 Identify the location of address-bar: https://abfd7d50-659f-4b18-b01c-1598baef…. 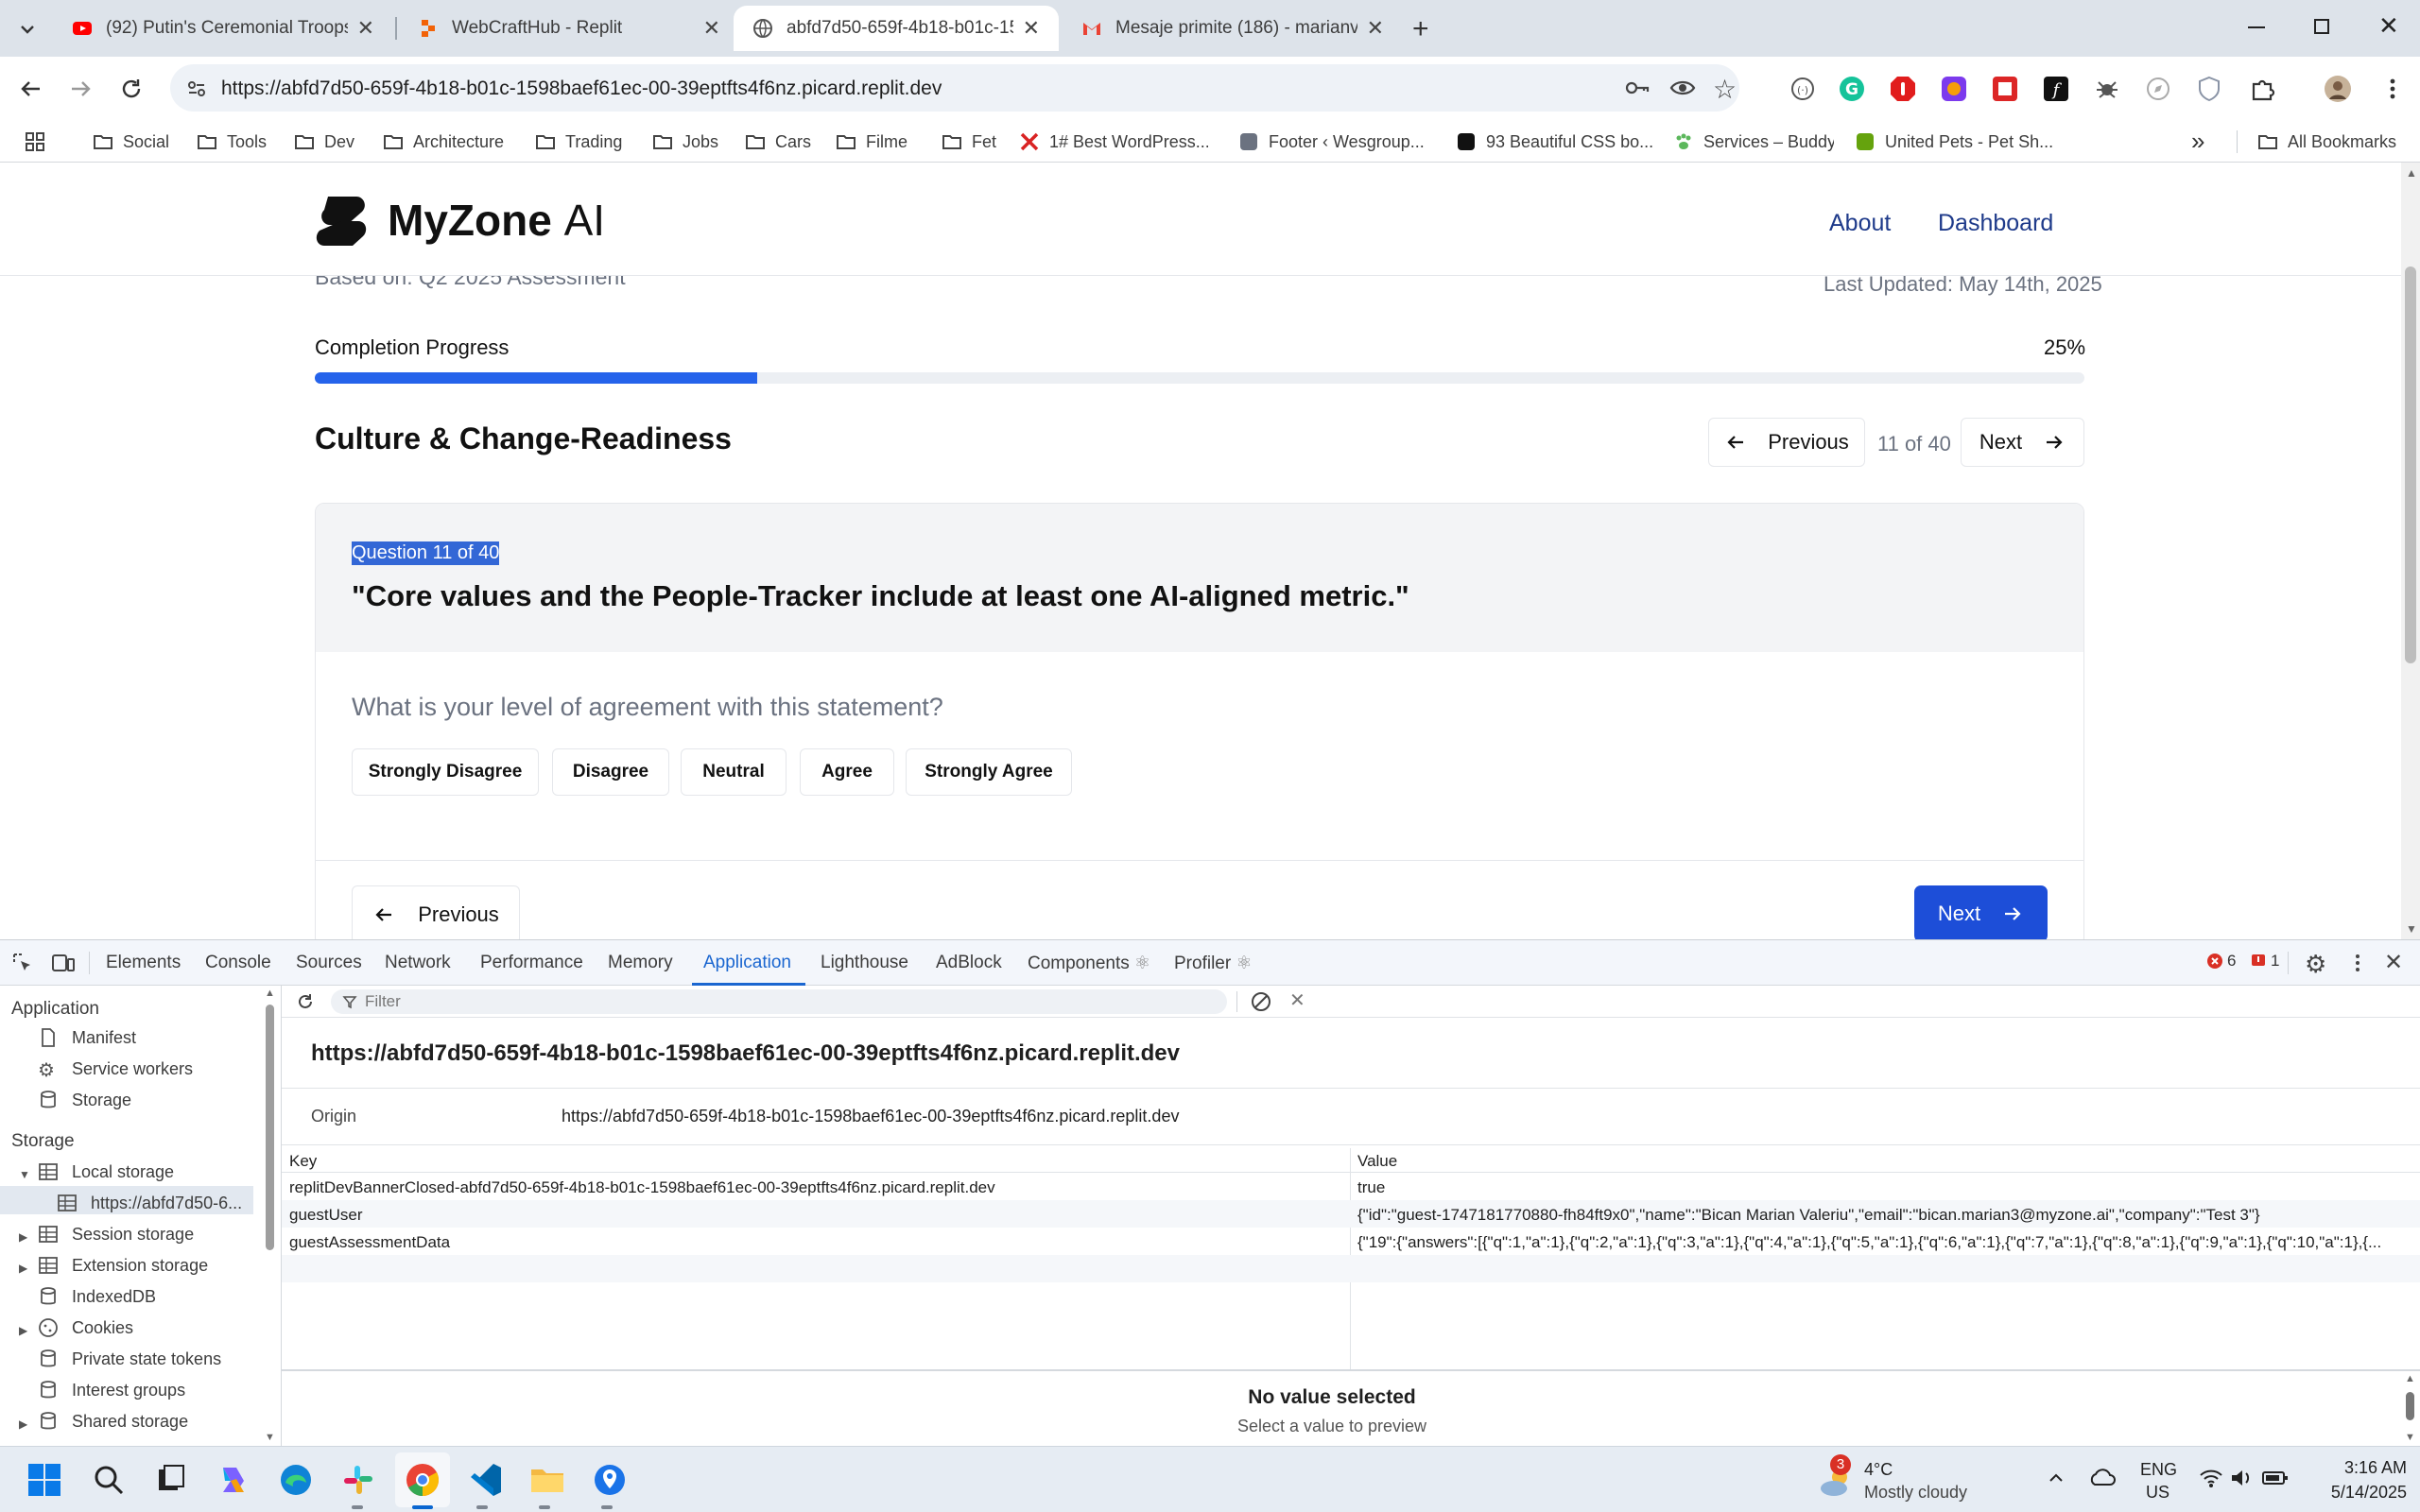
(954, 88).